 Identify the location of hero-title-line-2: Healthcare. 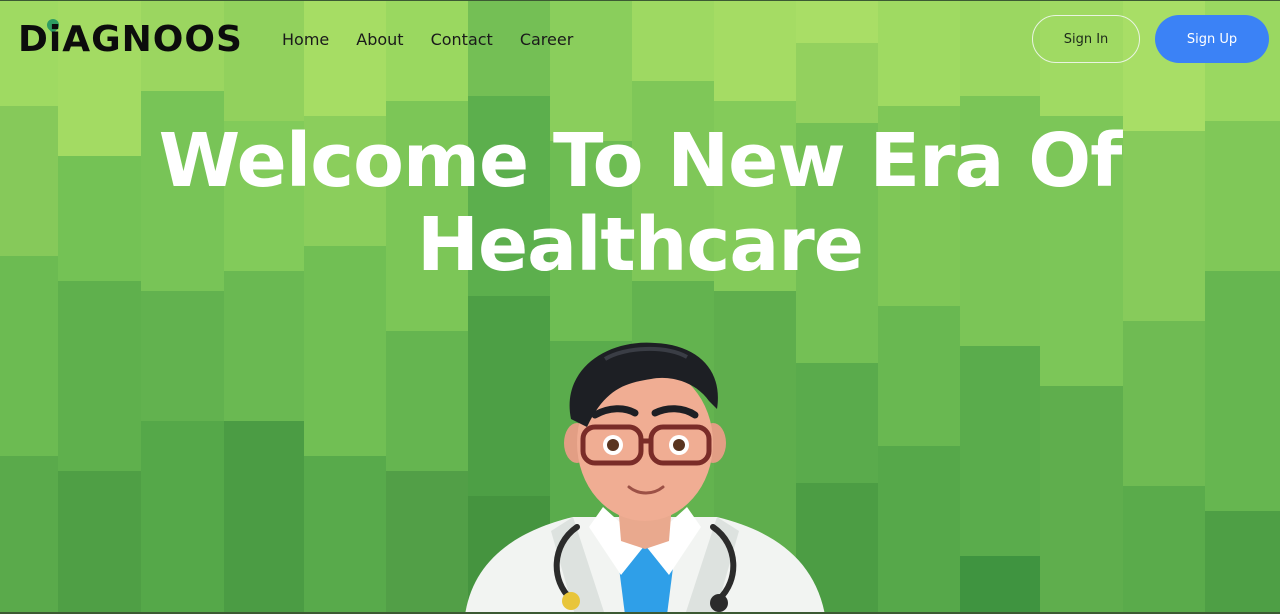
(640, 245).